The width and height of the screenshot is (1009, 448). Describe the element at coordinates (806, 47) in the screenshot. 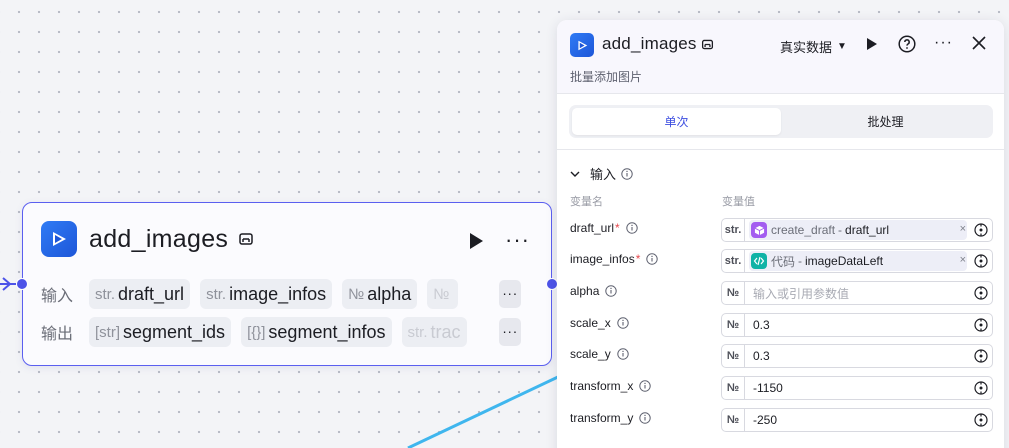

I see `data-mode-label: 真实数据` at that location.